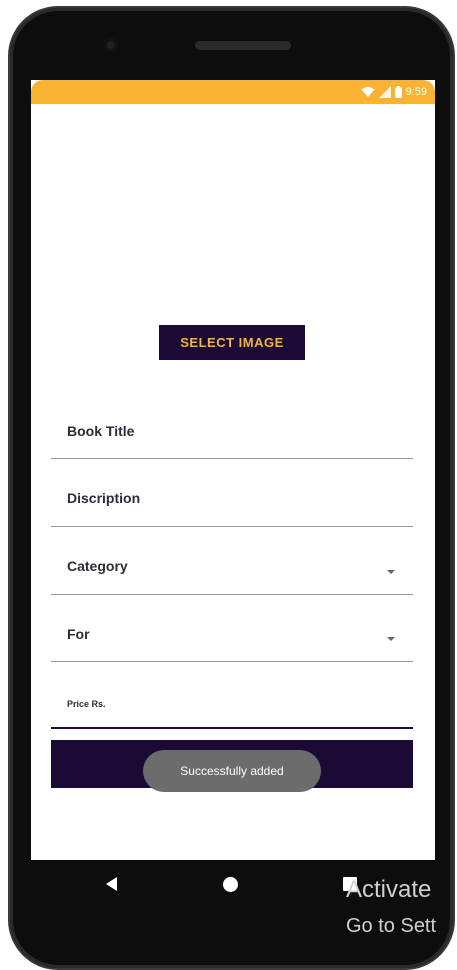 This screenshot has height=970, width=457. Describe the element at coordinates (233, 92) in the screenshot. I see `status-bar: 9:59` at that location.